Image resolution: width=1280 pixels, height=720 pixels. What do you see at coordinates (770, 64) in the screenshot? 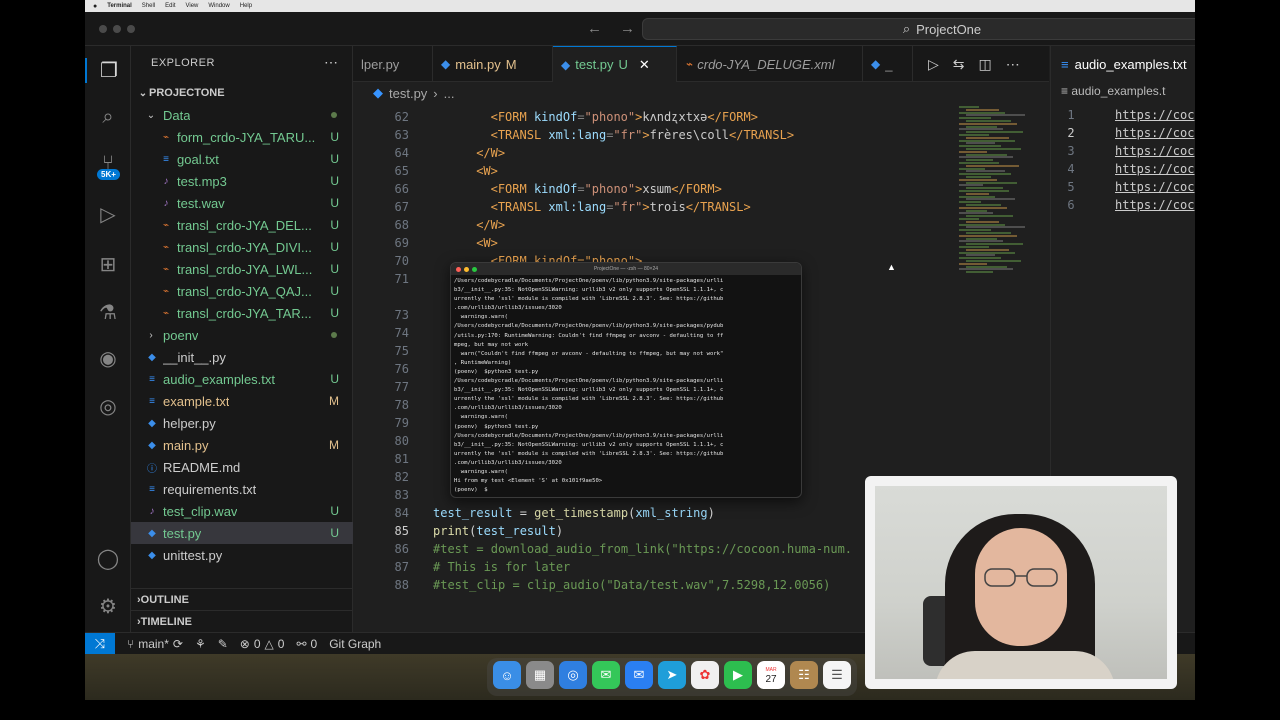
I see `tab-crdo-xml: ⌁ crdo-JYA_DELUGE.xml` at bounding box center [770, 64].